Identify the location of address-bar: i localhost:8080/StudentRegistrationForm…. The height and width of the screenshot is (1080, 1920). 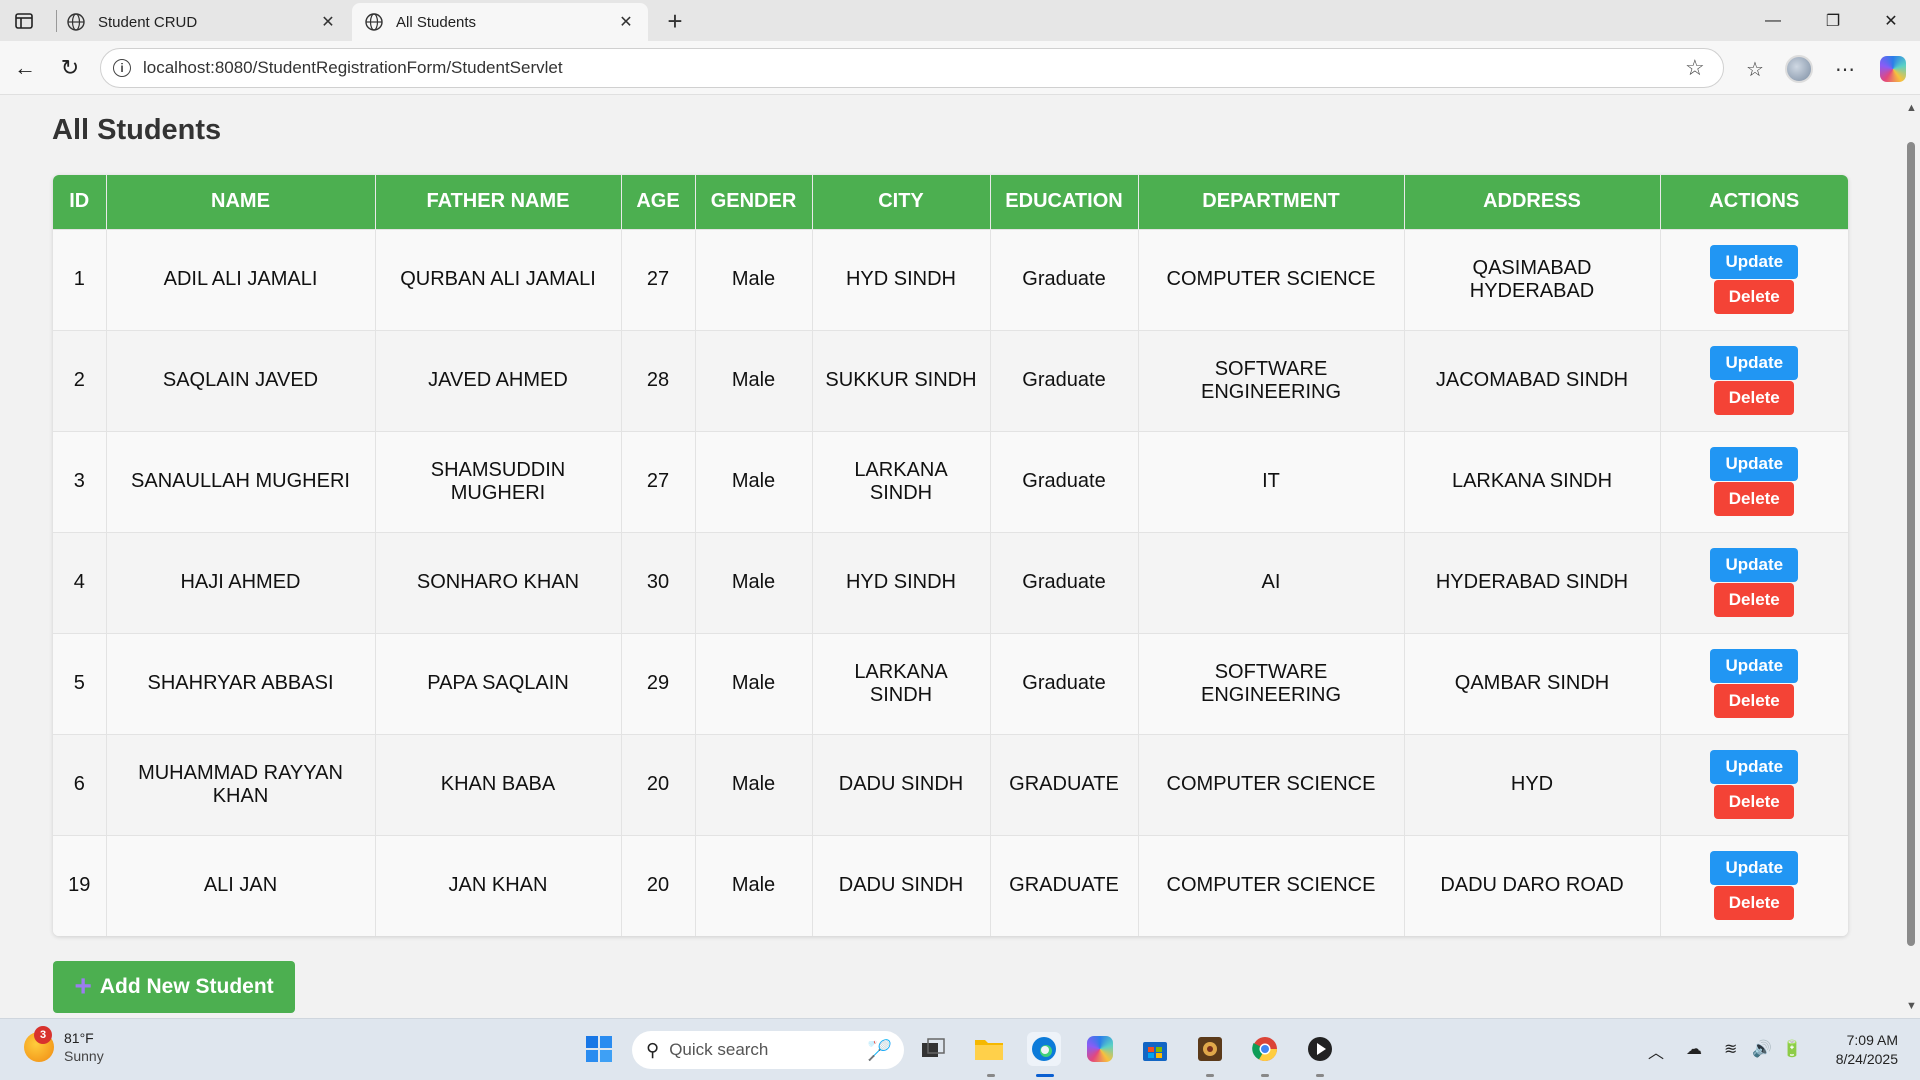
(912, 68).